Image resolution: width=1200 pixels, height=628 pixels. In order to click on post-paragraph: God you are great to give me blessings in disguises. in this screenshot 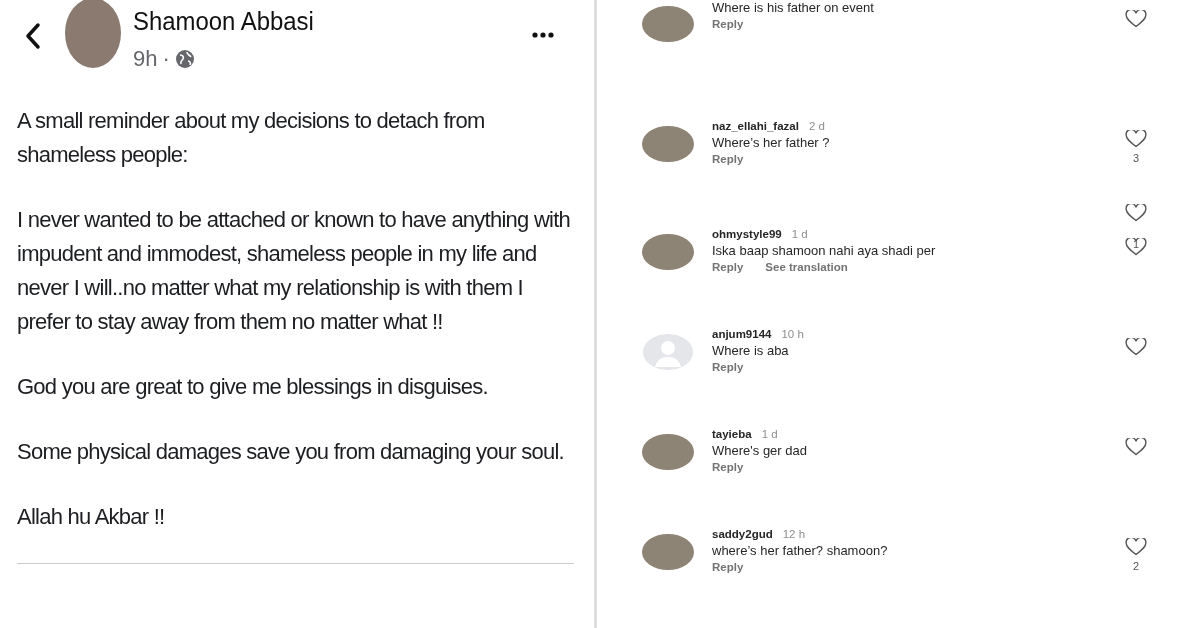, I will do `click(253, 387)`.